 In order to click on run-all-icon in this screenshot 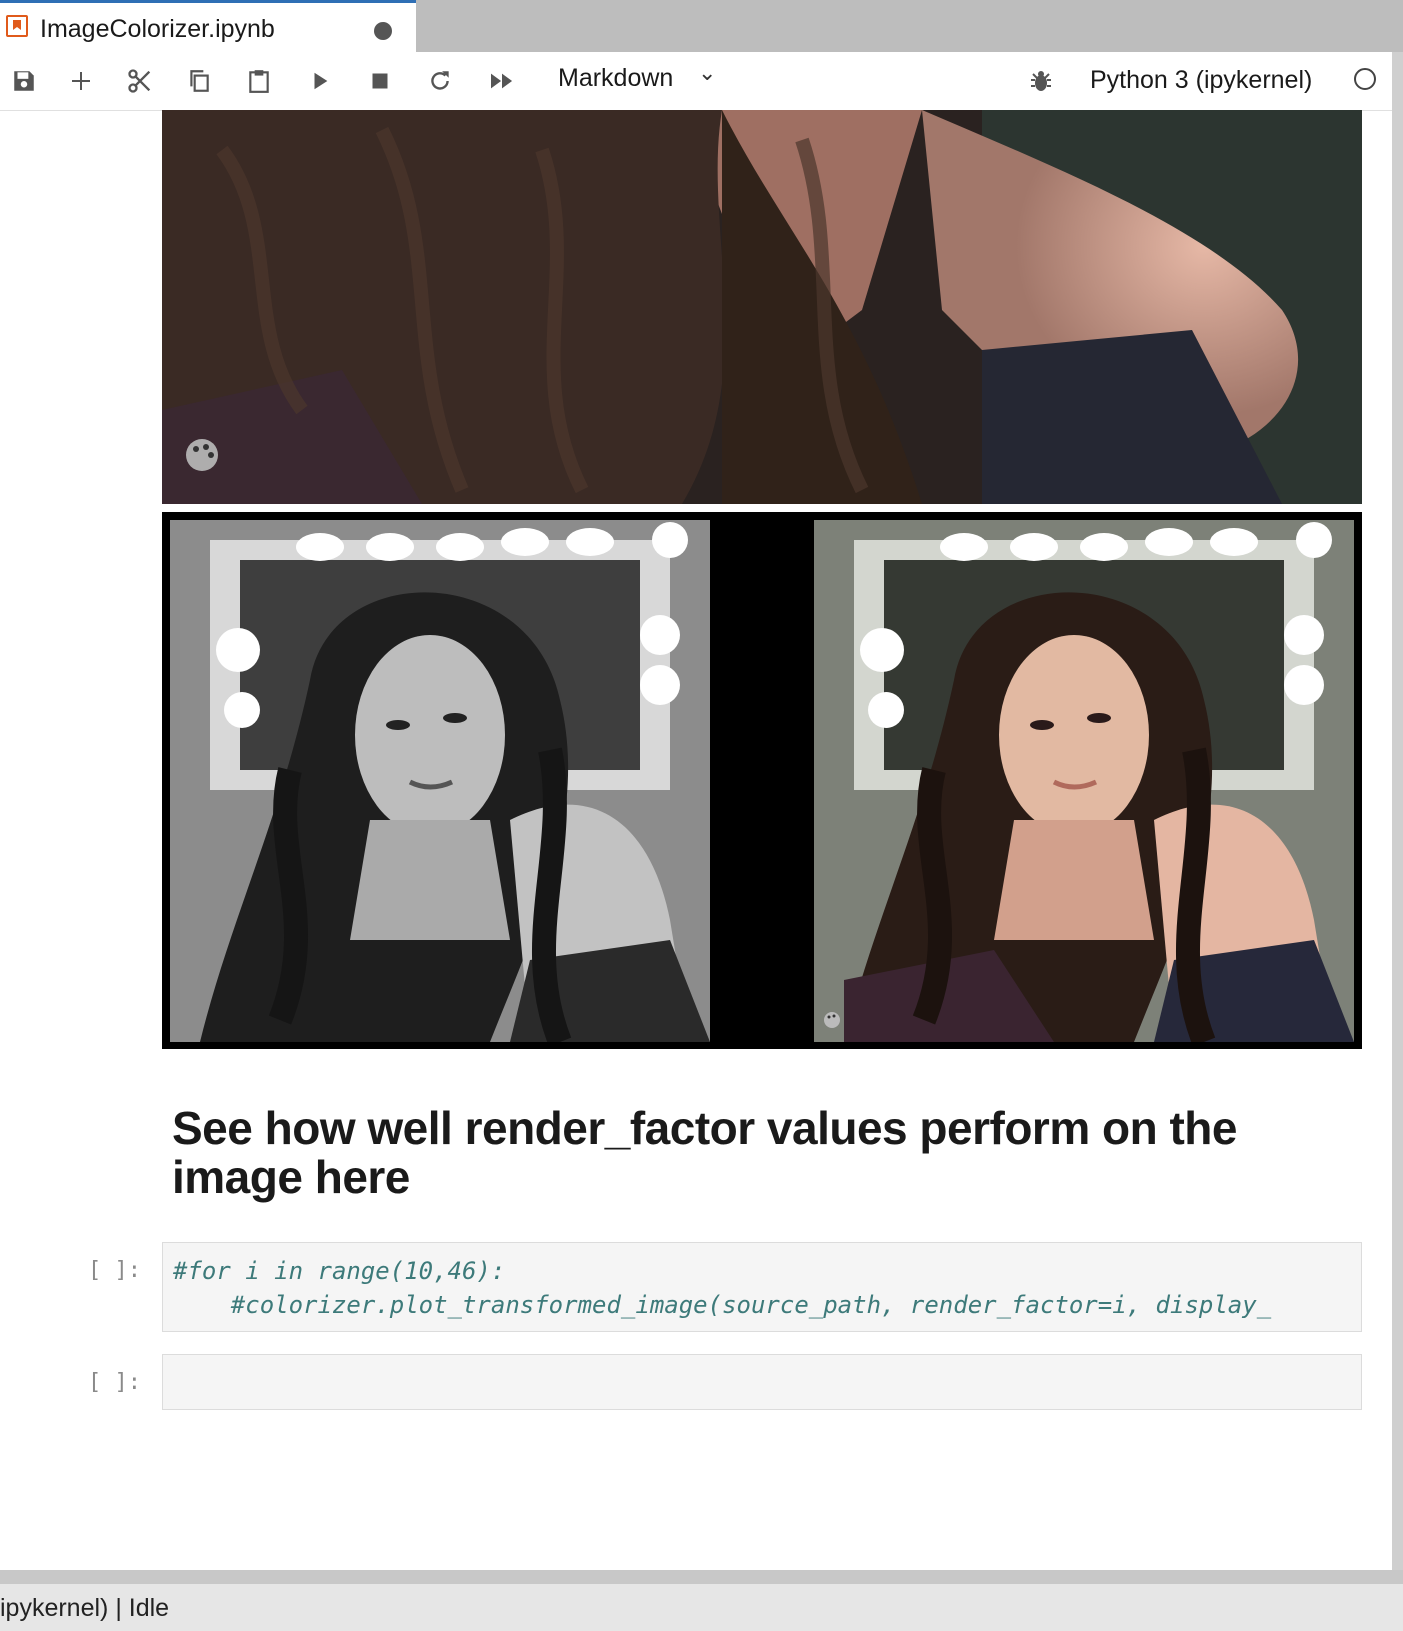, I will do `click(502, 81)`.